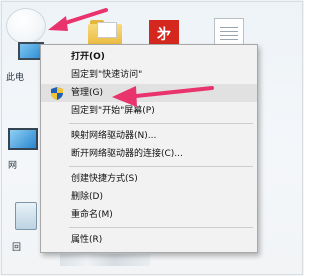 The width and height of the screenshot is (320, 276). I want to click on blurred-desktop-area, so click(105, 260).